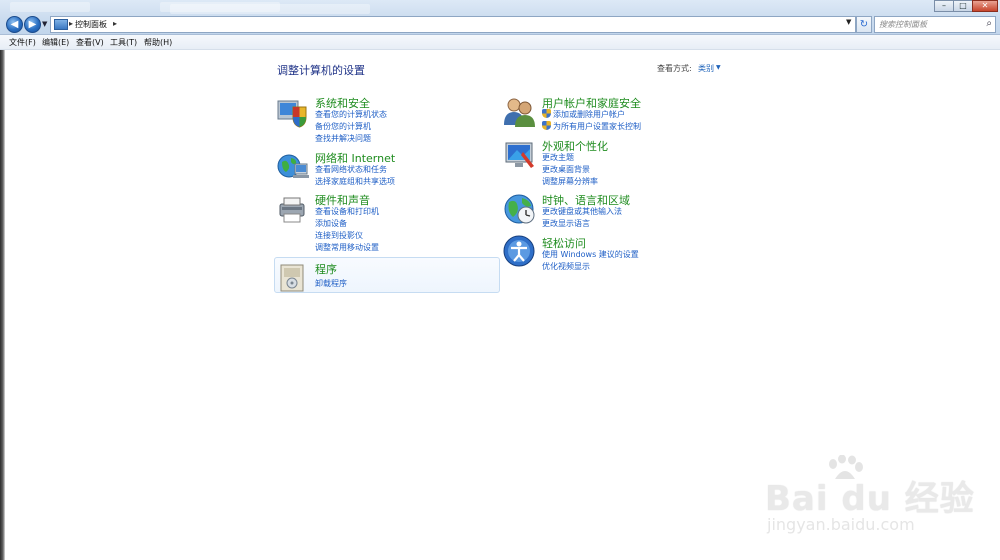 The width and height of the screenshot is (1000, 560). Describe the element at coordinates (339, 235) in the screenshot. I see `link-connect-projector: 连接到投影仪` at that location.